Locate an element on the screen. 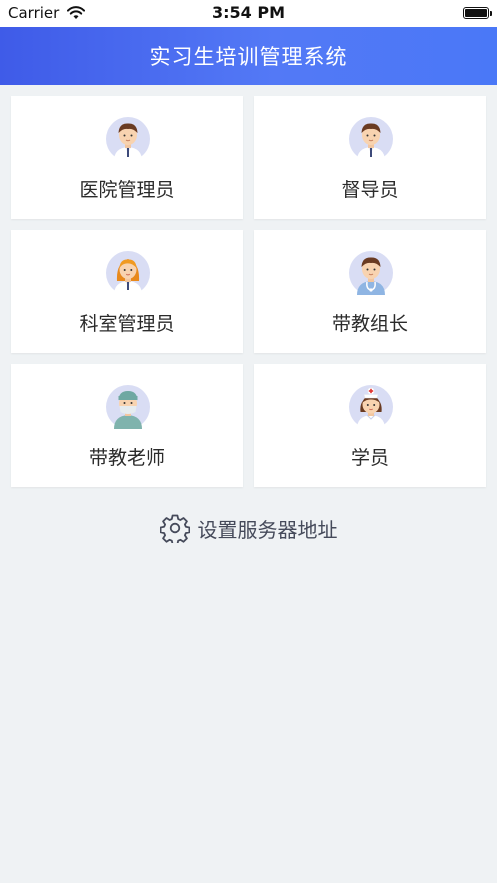 This screenshot has width=497, height=883. app-header: 实习生培训管理系统 is located at coordinates (248, 56).